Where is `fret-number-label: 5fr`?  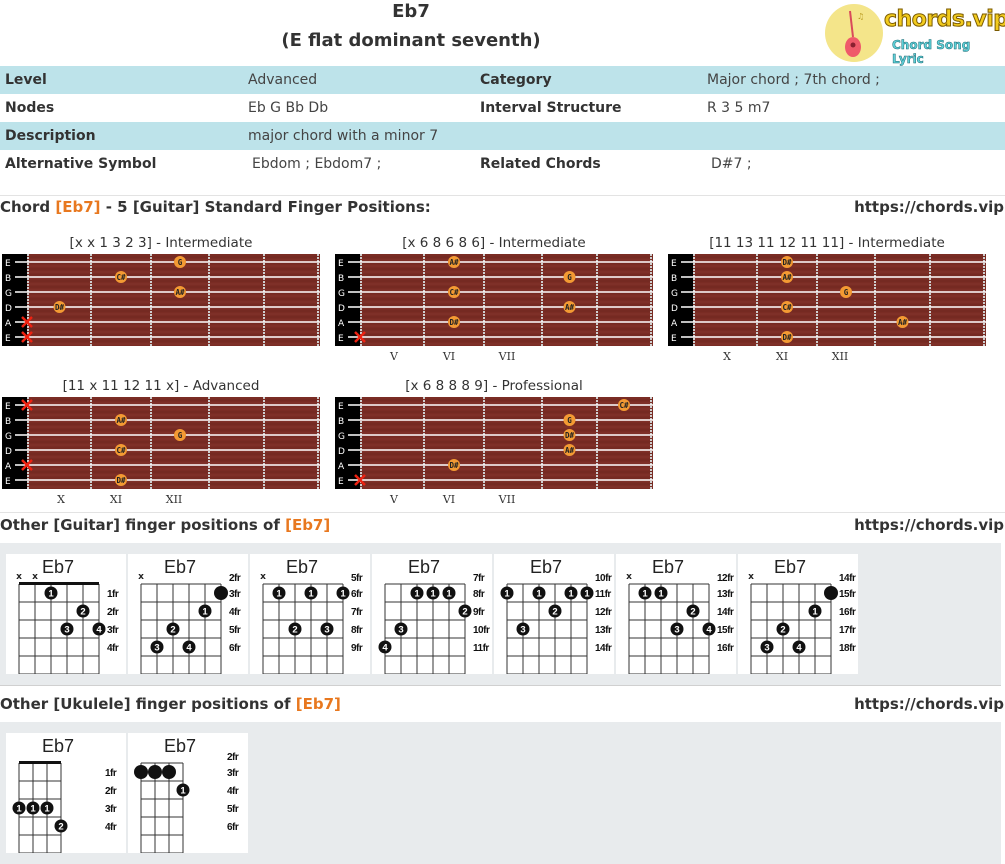 fret-number-label: 5fr is located at coordinates (357, 578).